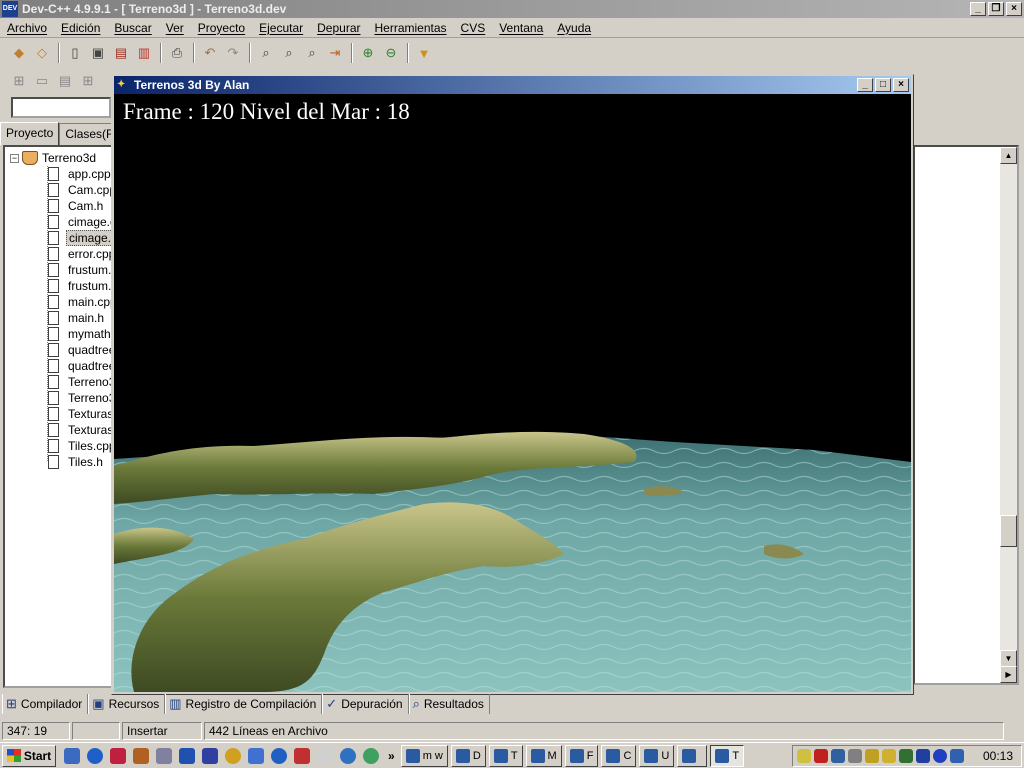 The width and height of the screenshot is (1024, 768). What do you see at coordinates (424, 755) in the screenshot?
I see `taskbar-task-button: m w` at bounding box center [424, 755].